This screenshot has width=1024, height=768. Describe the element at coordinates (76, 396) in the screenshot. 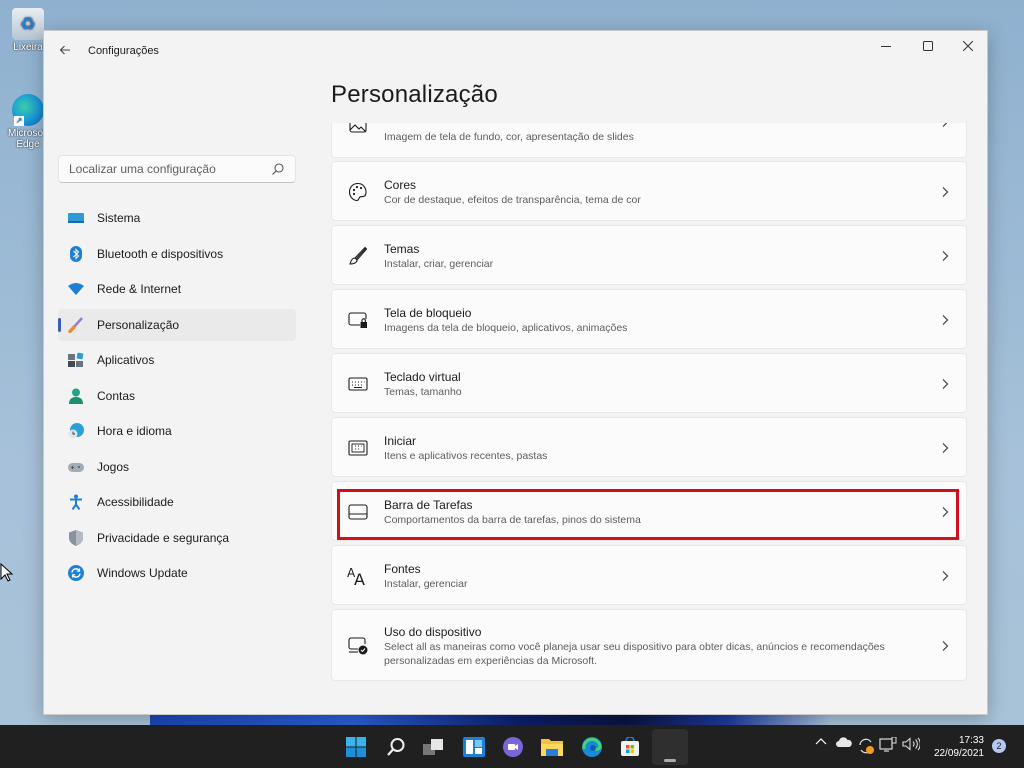

I see `person-icon` at that location.